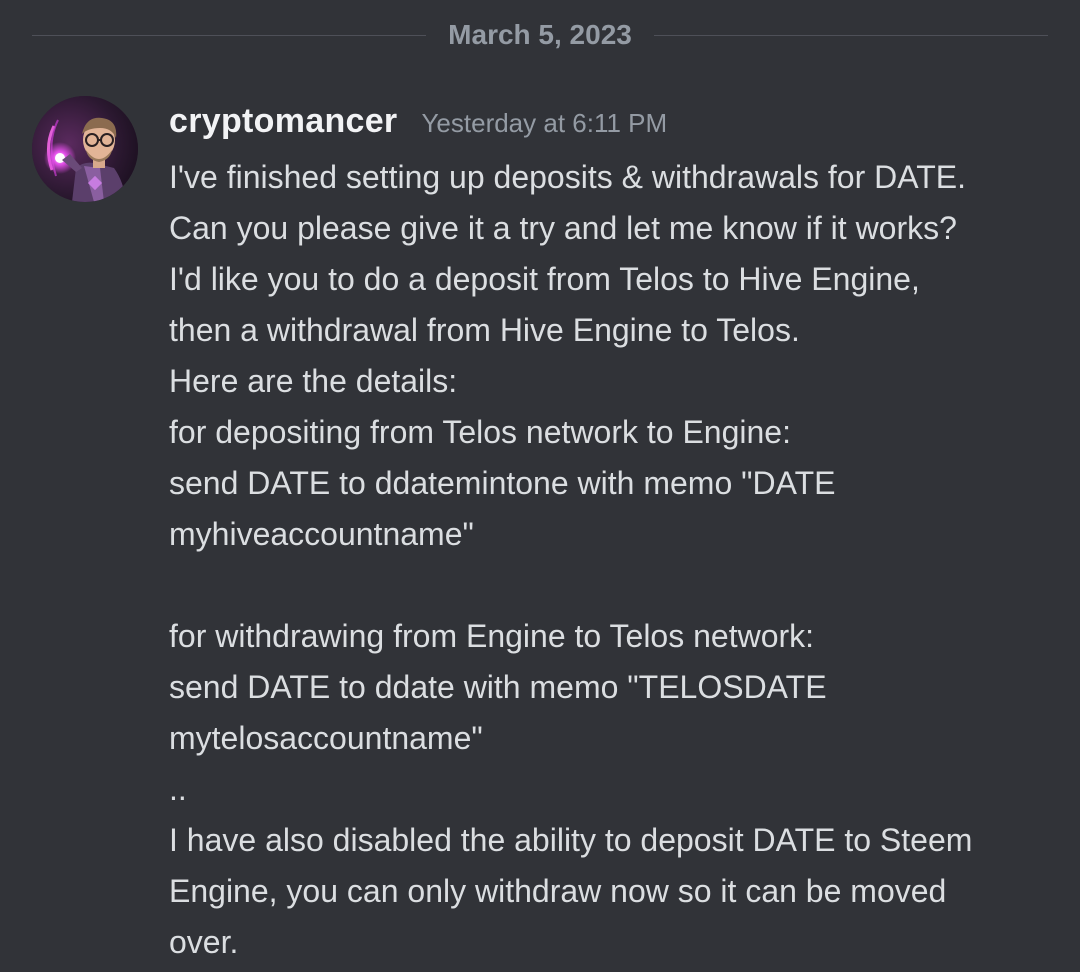 The height and width of the screenshot is (972, 1080). What do you see at coordinates (283, 121) in the screenshot?
I see `author-username: cryptomancer` at bounding box center [283, 121].